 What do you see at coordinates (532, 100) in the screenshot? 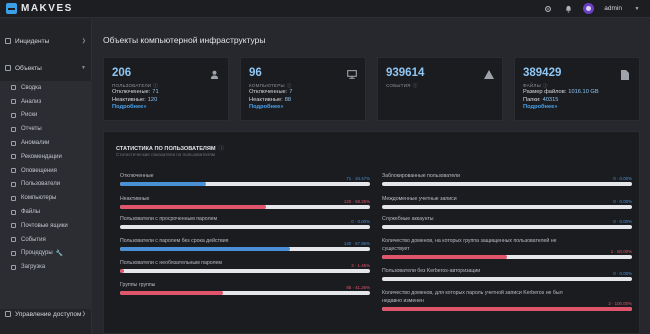
I see `line-label: Папки:` at bounding box center [532, 100].